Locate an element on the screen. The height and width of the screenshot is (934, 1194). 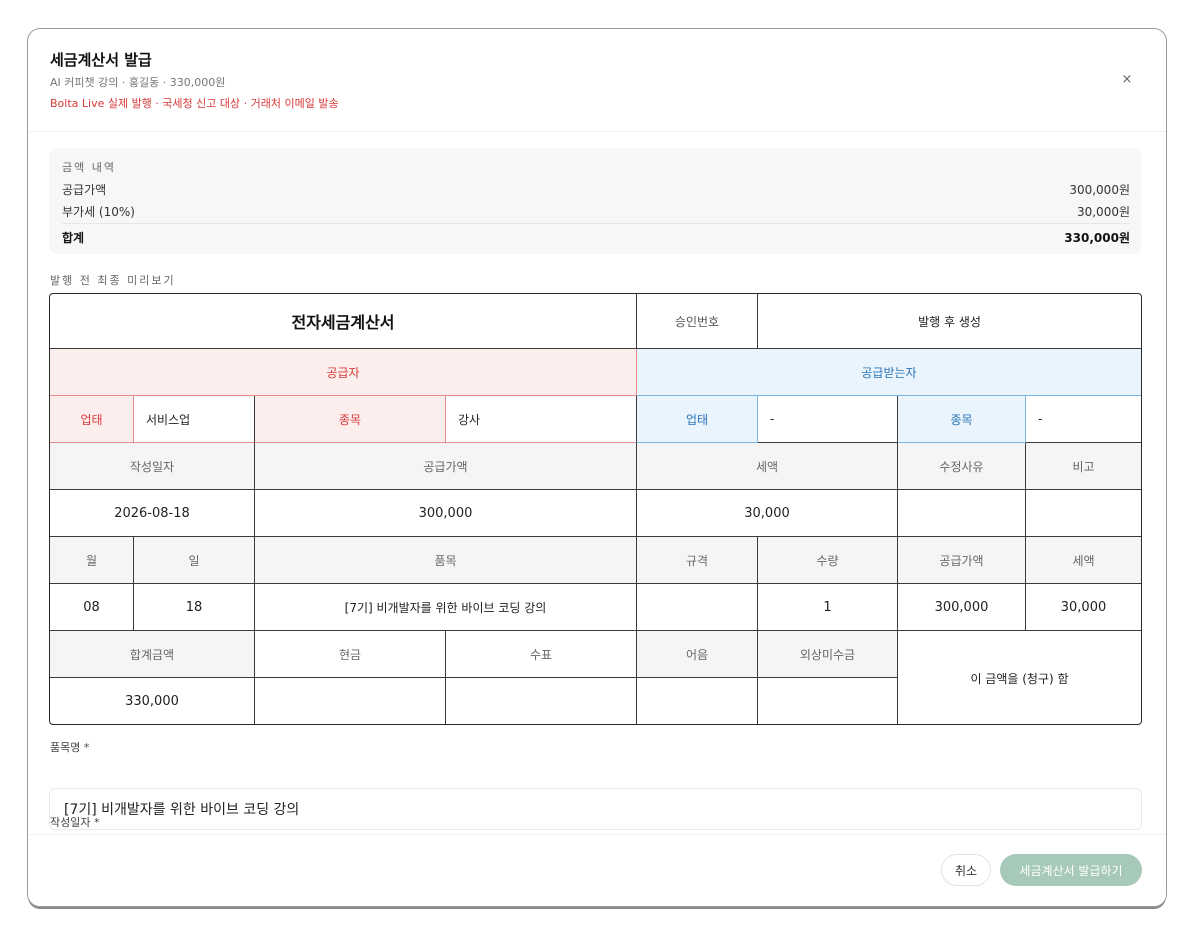
item-tax-header: 세액 is located at coordinates (1083, 560).